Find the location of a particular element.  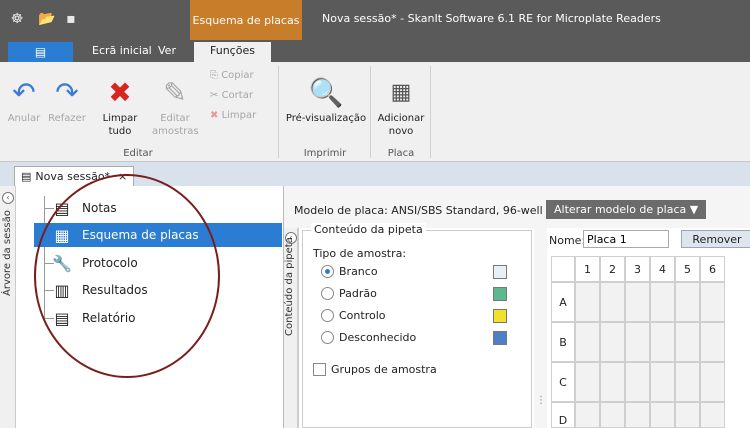

group-edit-label: Editar is located at coordinates (138, 153).